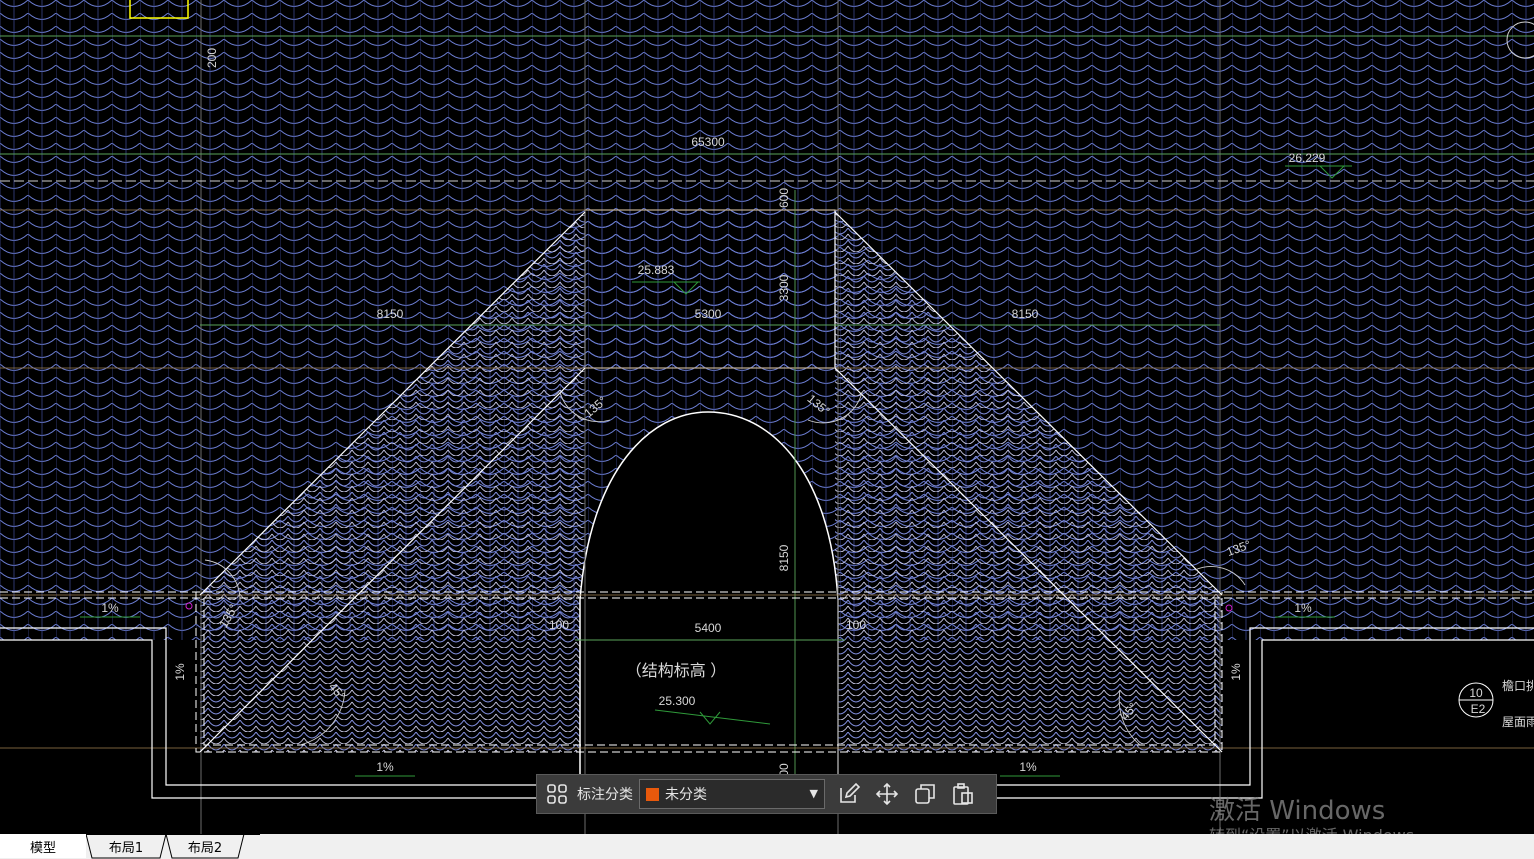 The image size is (1534, 859). Describe the element at coordinates (1303, 608) in the screenshot. I see `slope-right-top: 1%` at that location.